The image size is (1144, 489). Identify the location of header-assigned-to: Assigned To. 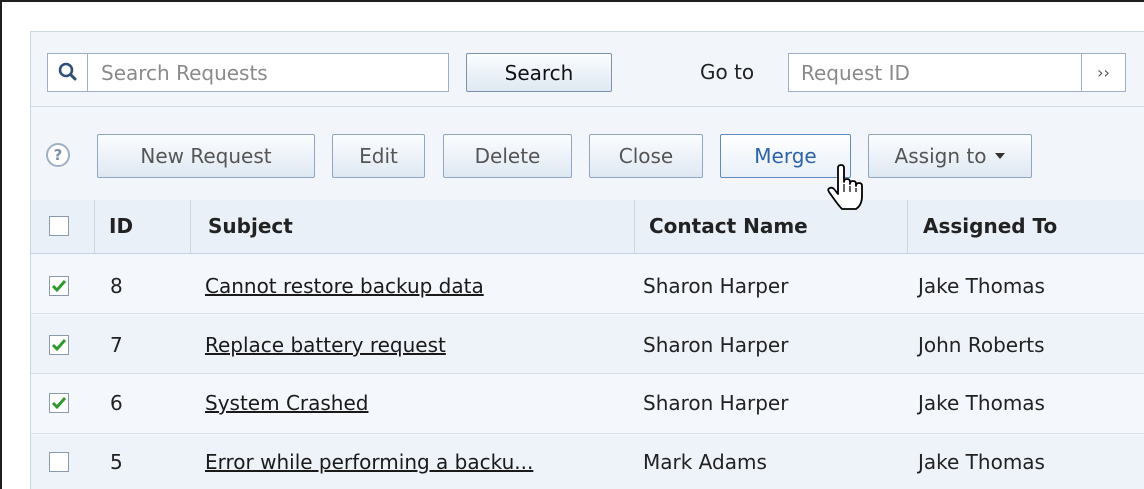
(990, 226).